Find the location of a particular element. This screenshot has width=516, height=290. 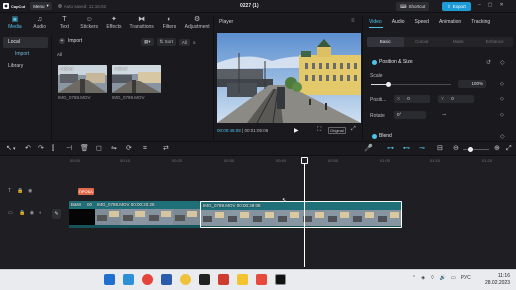

zoom-slider-knob is located at coordinates (470, 149).